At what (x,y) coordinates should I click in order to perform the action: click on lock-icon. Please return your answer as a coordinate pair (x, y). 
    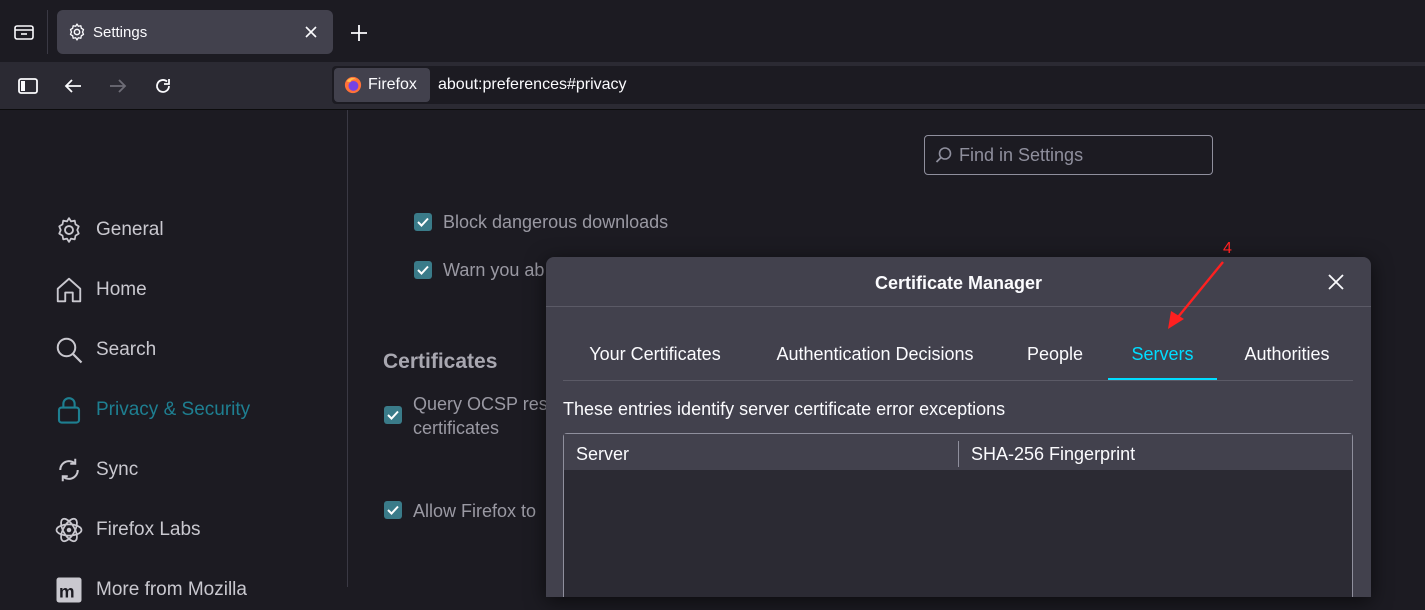
    Looking at the image, I should click on (69, 410).